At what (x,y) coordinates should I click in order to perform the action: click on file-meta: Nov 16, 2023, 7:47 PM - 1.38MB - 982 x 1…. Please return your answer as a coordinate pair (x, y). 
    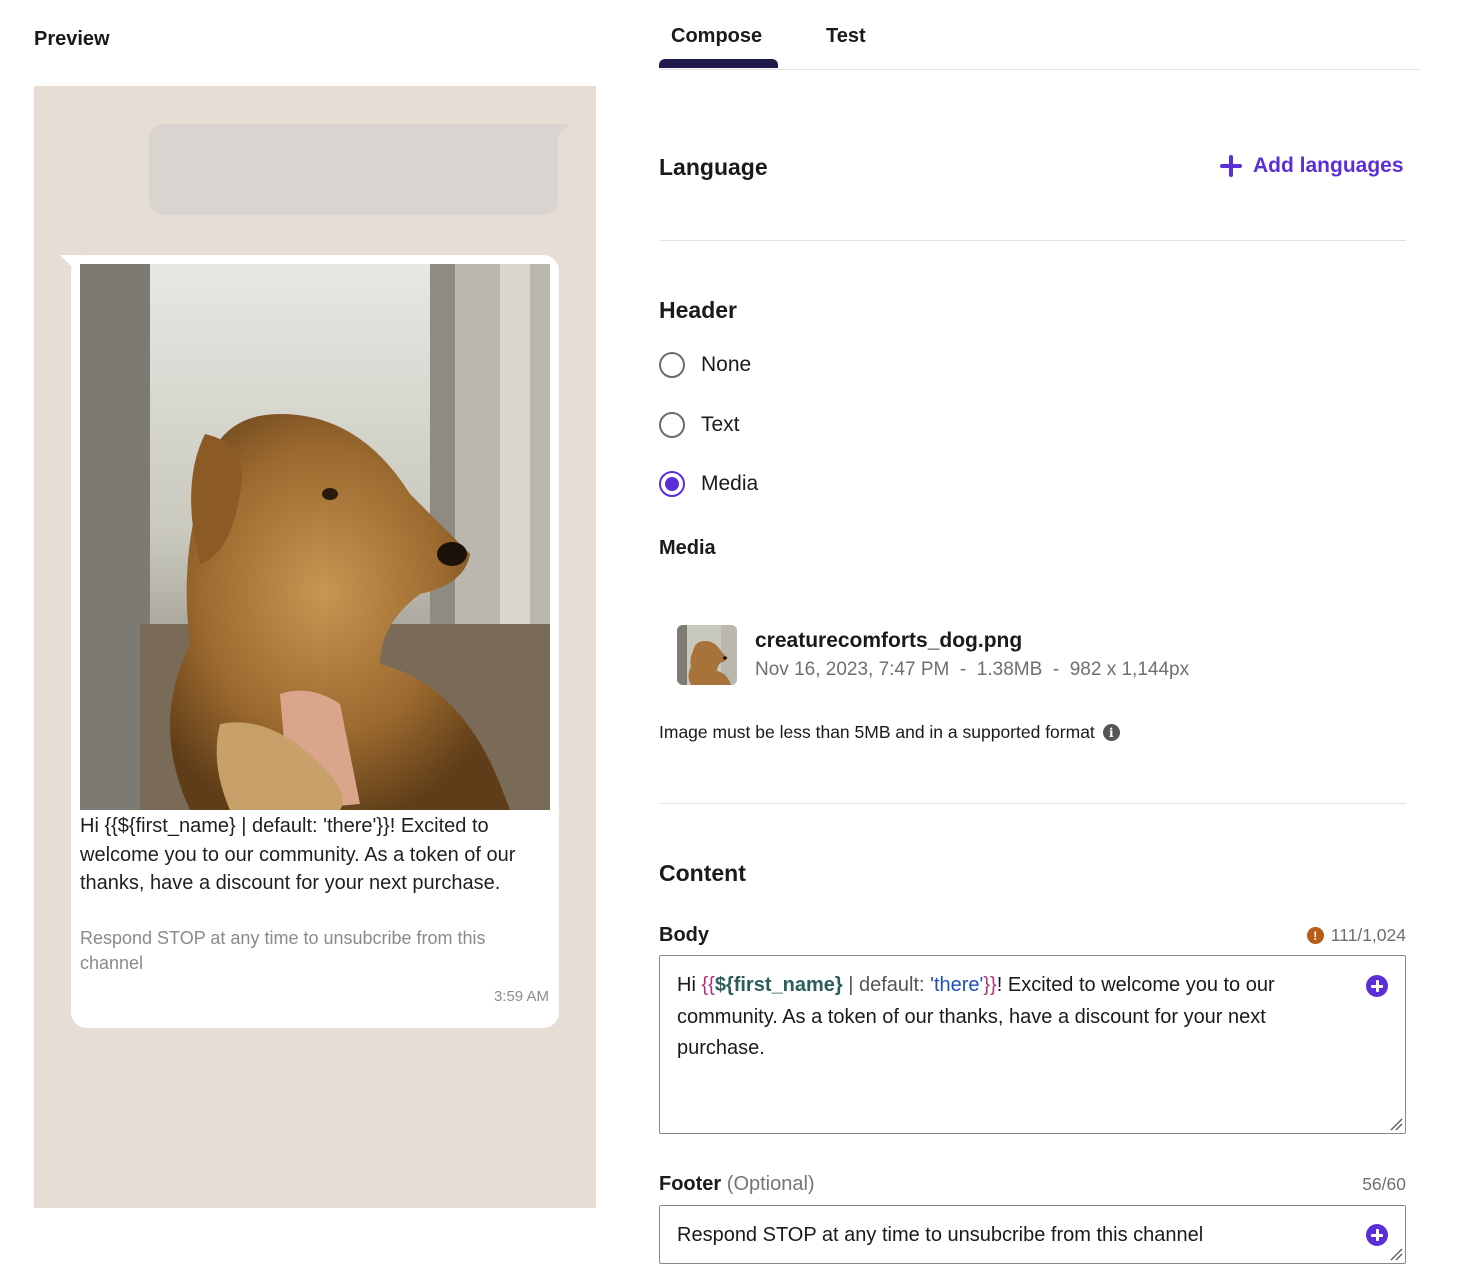
    Looking at the image, I should click on (972, 669).